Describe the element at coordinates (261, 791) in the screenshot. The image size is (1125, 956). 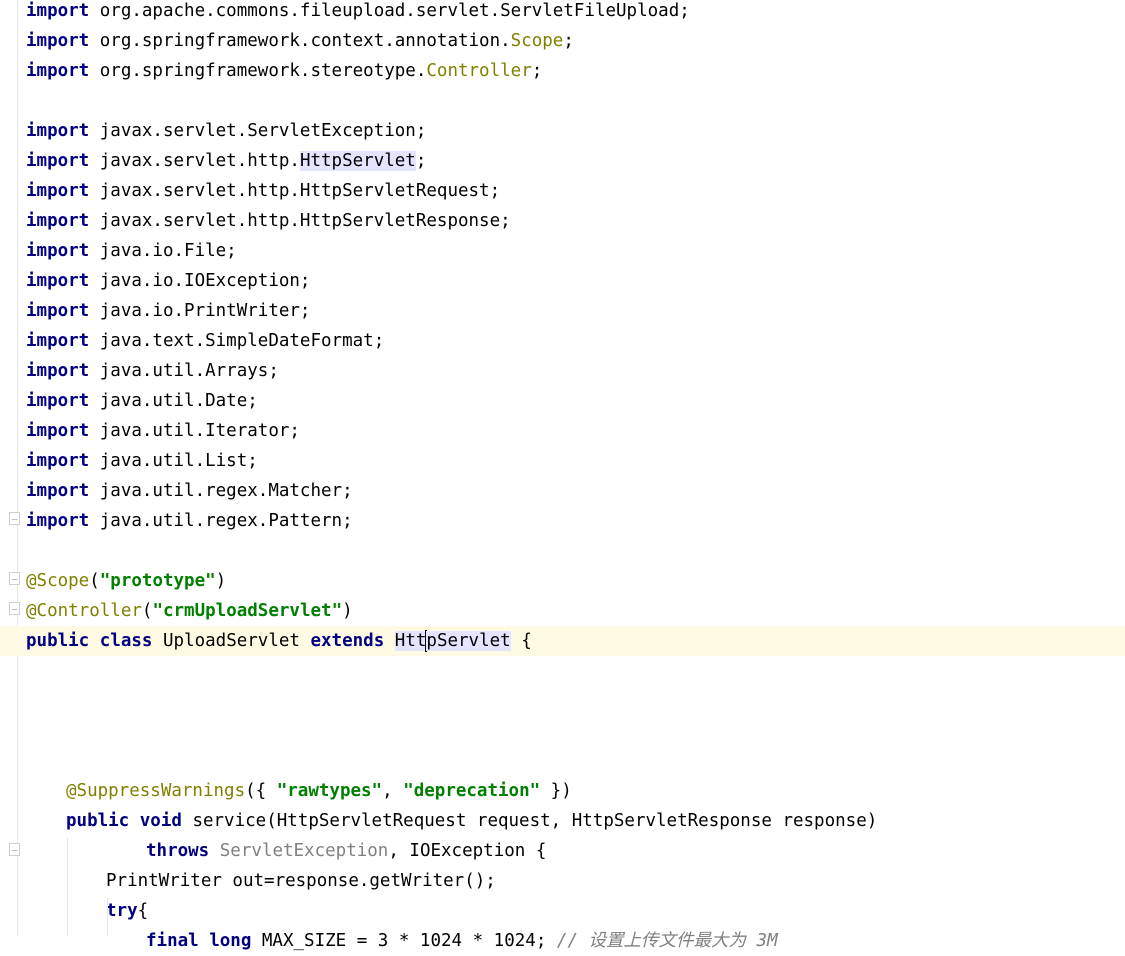
I see `code-token: ({` at that location.